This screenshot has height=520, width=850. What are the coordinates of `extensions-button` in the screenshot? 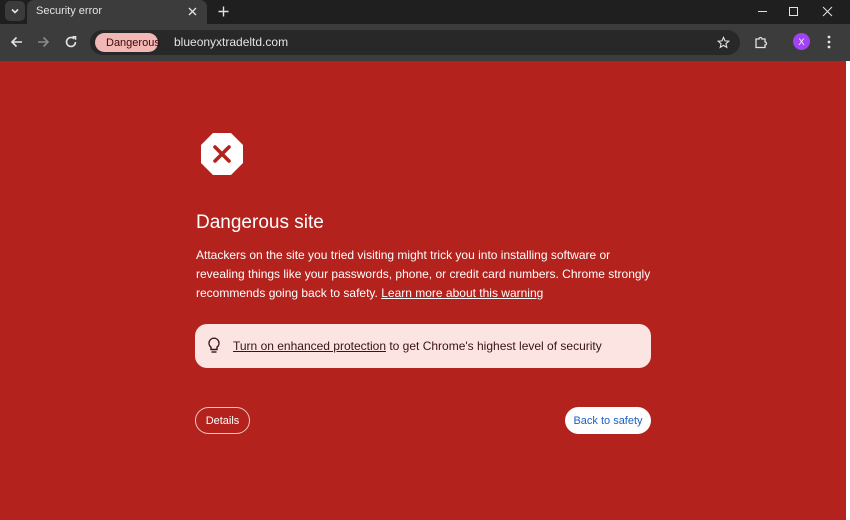 It's located at (761, 42).